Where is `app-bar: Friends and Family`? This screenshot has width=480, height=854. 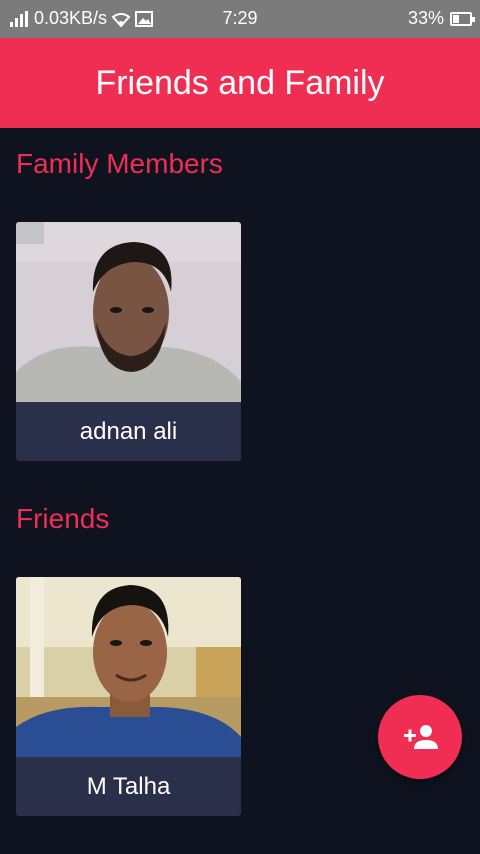
app-bar: Friends and Family is located at coordinates (240, 83).